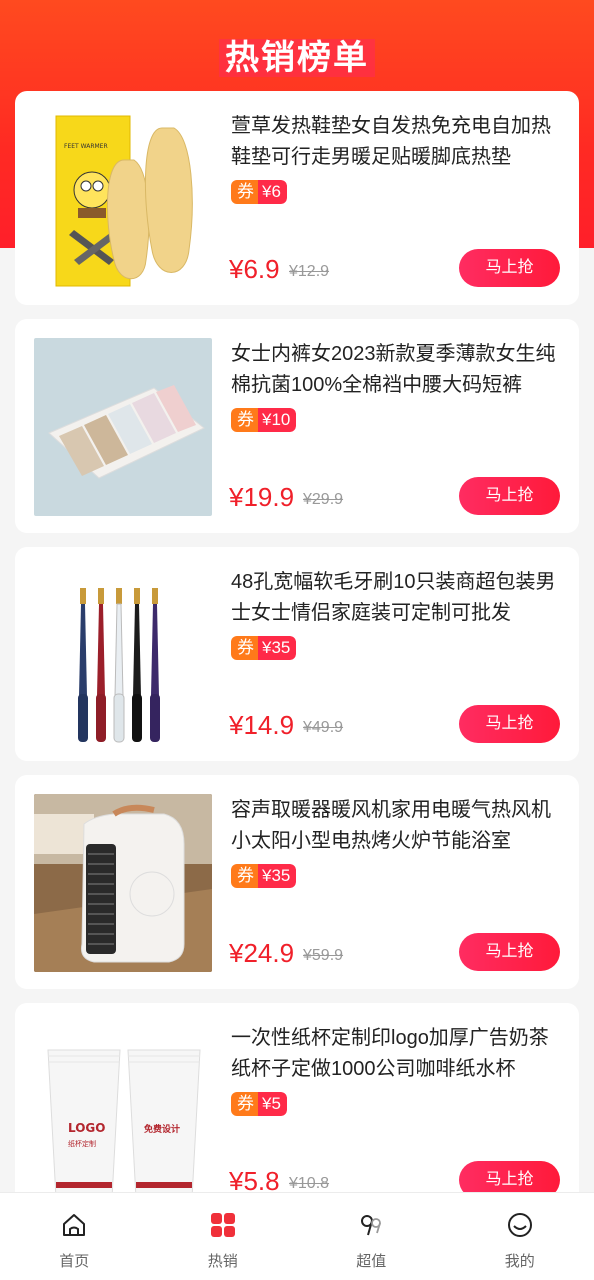 The image size is (594, 1280). I want to click on tab-value-label: 超值, so click(371, 1261).